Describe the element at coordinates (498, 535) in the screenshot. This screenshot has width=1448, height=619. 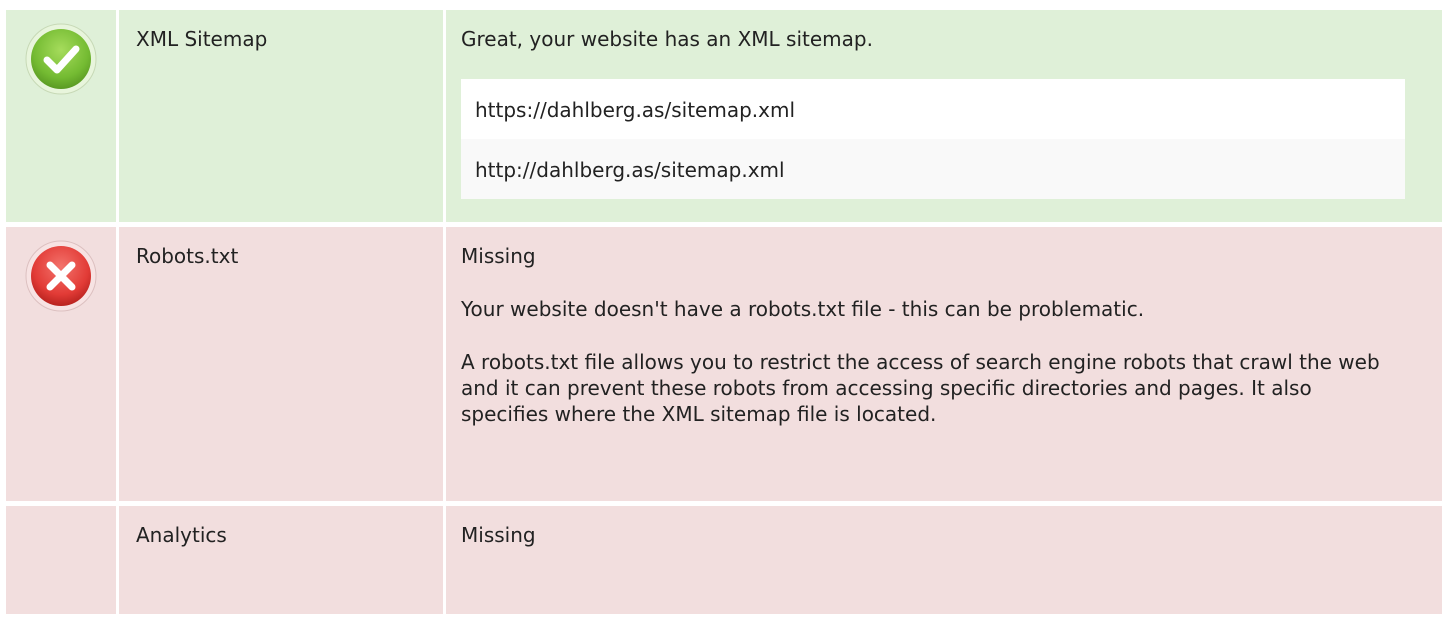
I see `analytics-message: Missing` at that location.